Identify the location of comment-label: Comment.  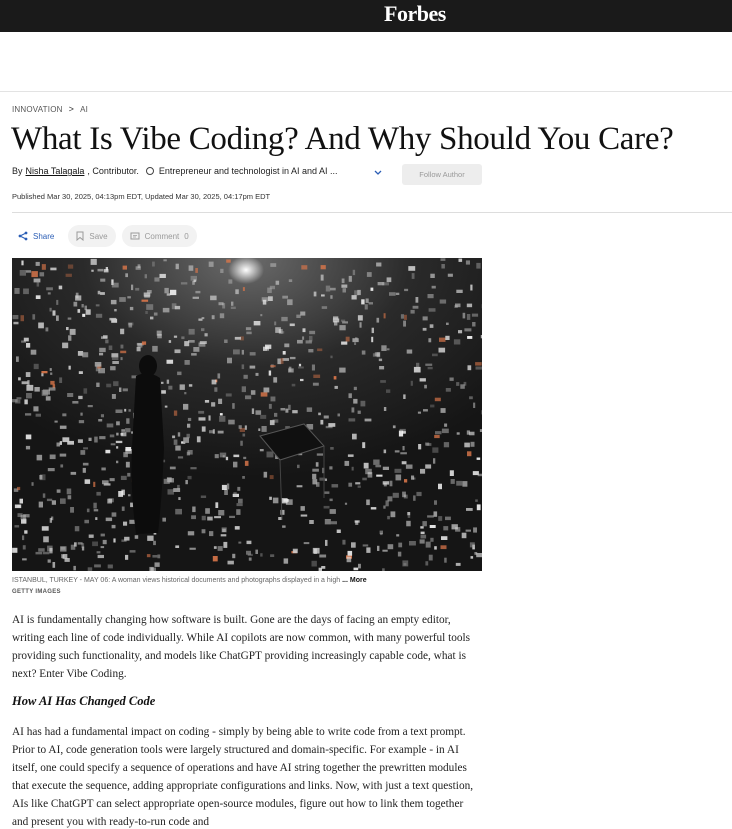
(162, 236).